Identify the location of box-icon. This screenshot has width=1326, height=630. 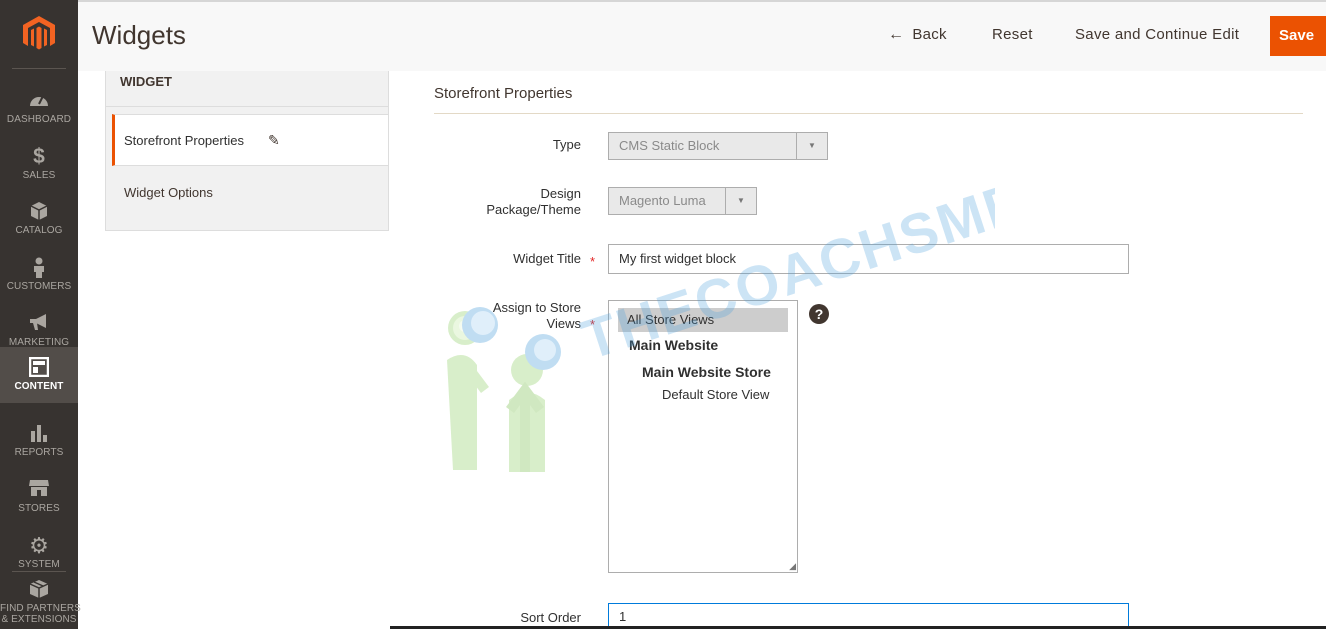
(39, 590).